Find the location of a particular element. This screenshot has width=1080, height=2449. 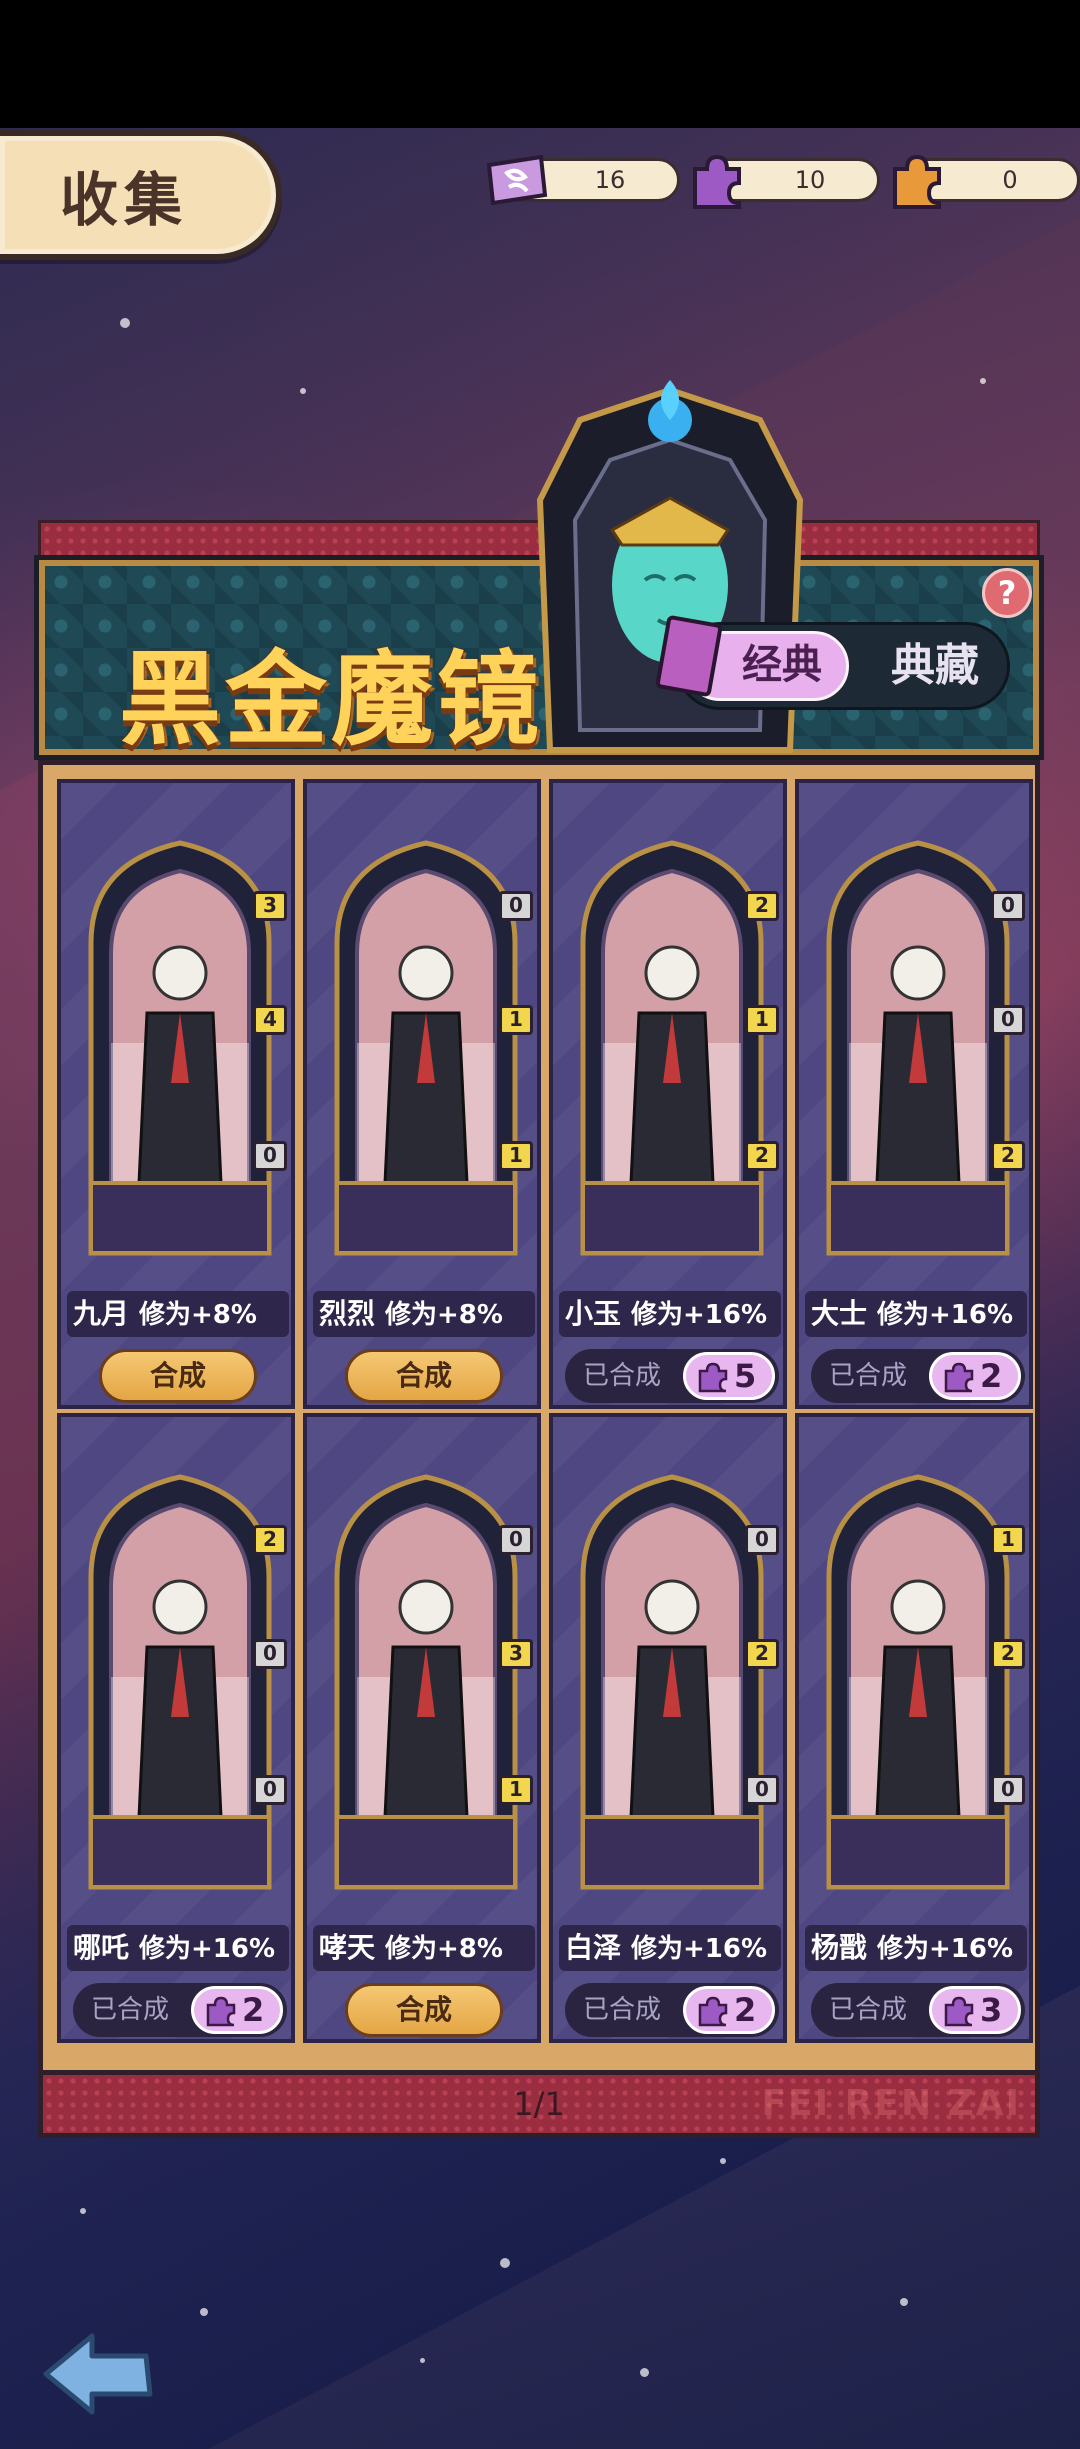

card-name-row: 白泽 修为+16% is located at coordinates (670, 1948).